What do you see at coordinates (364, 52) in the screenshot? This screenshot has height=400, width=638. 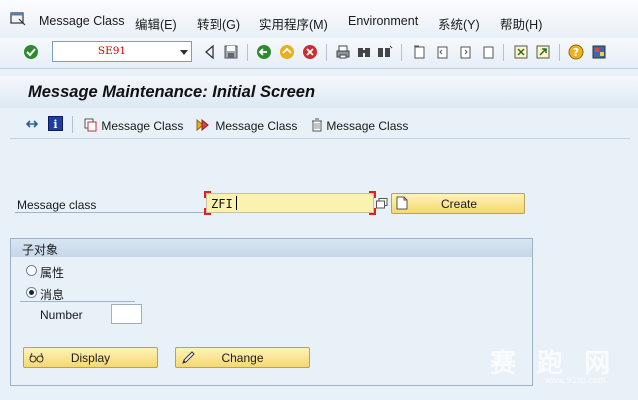 I see `find-icon` at bounding box center [364, 52].